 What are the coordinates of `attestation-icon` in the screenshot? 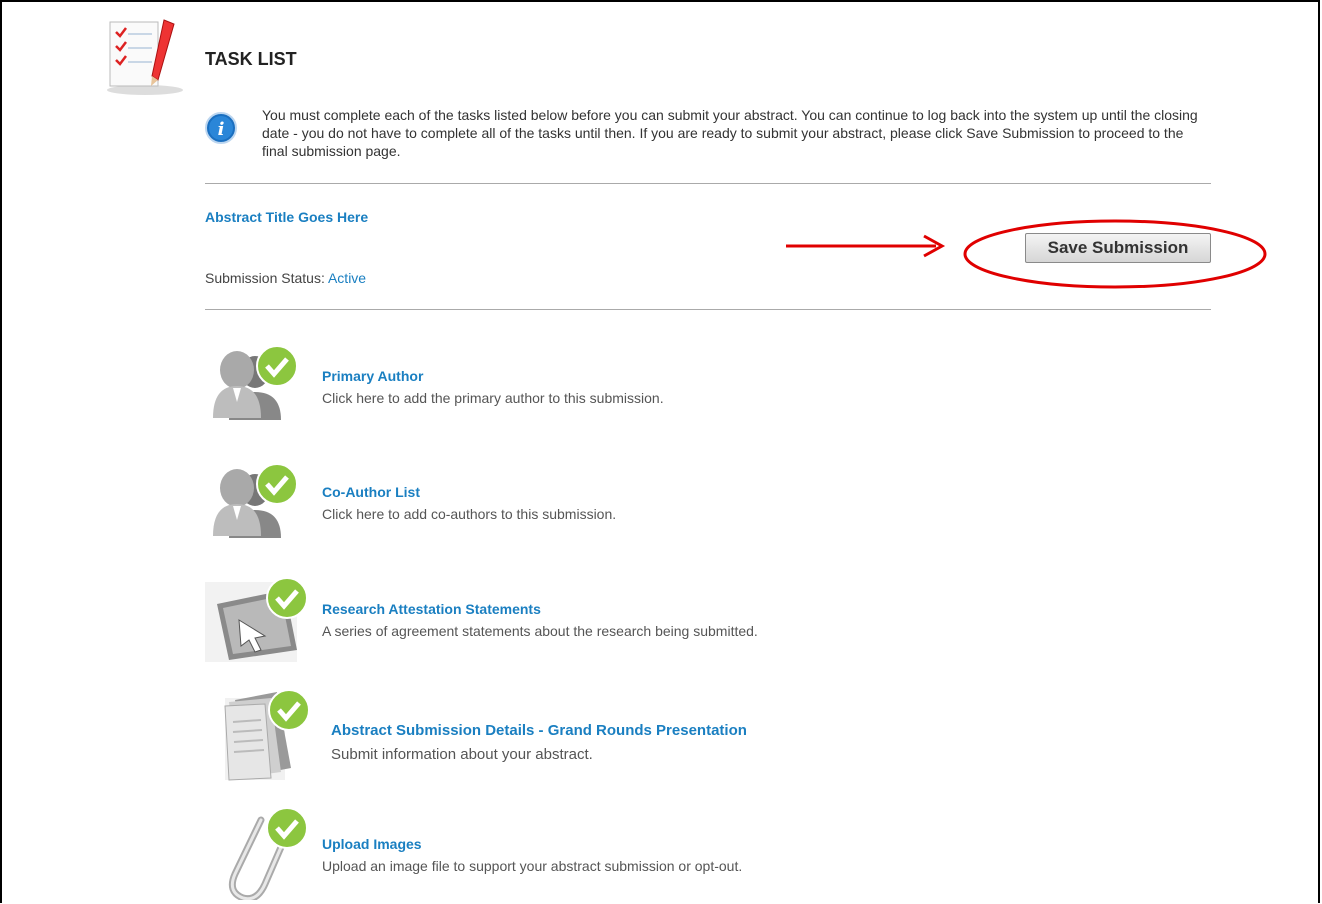 It's located at (256, 619).